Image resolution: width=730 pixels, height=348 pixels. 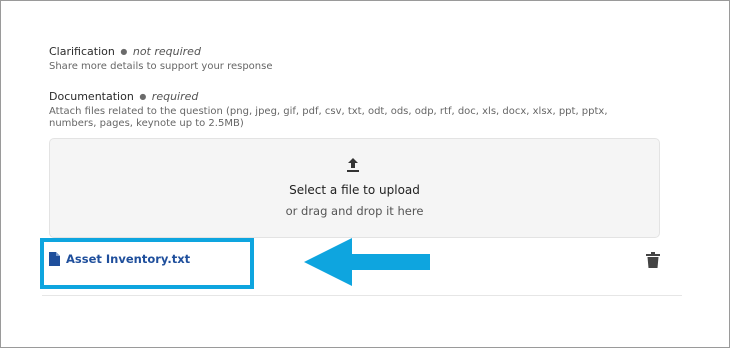 What do you see at coordinates (175, 96) in the screenshot?
I see `documentation-status: required` at bounding box center [175, 96].